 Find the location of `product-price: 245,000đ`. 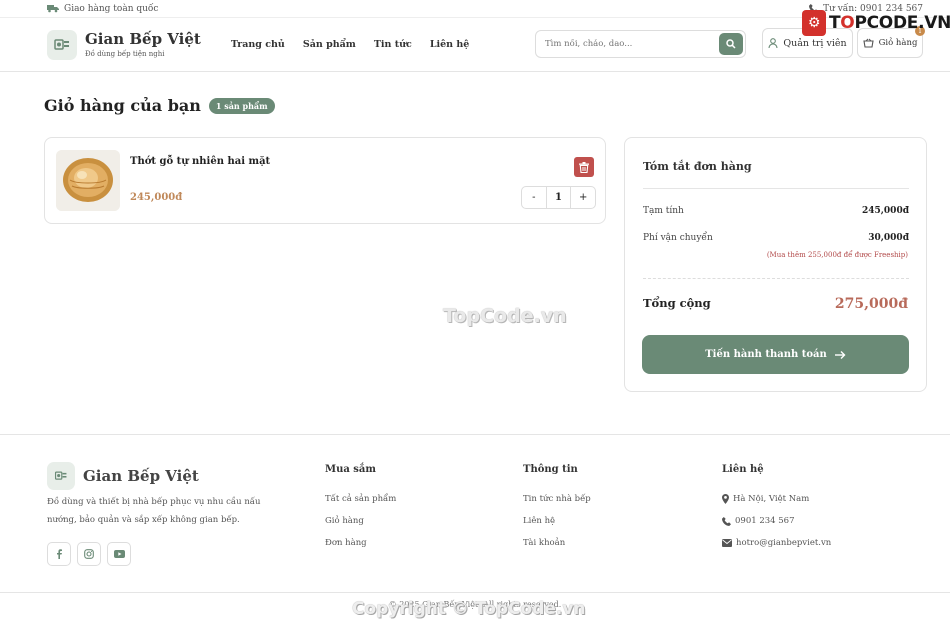

product-price: 245,000đ is located at coordinates (156, 197).